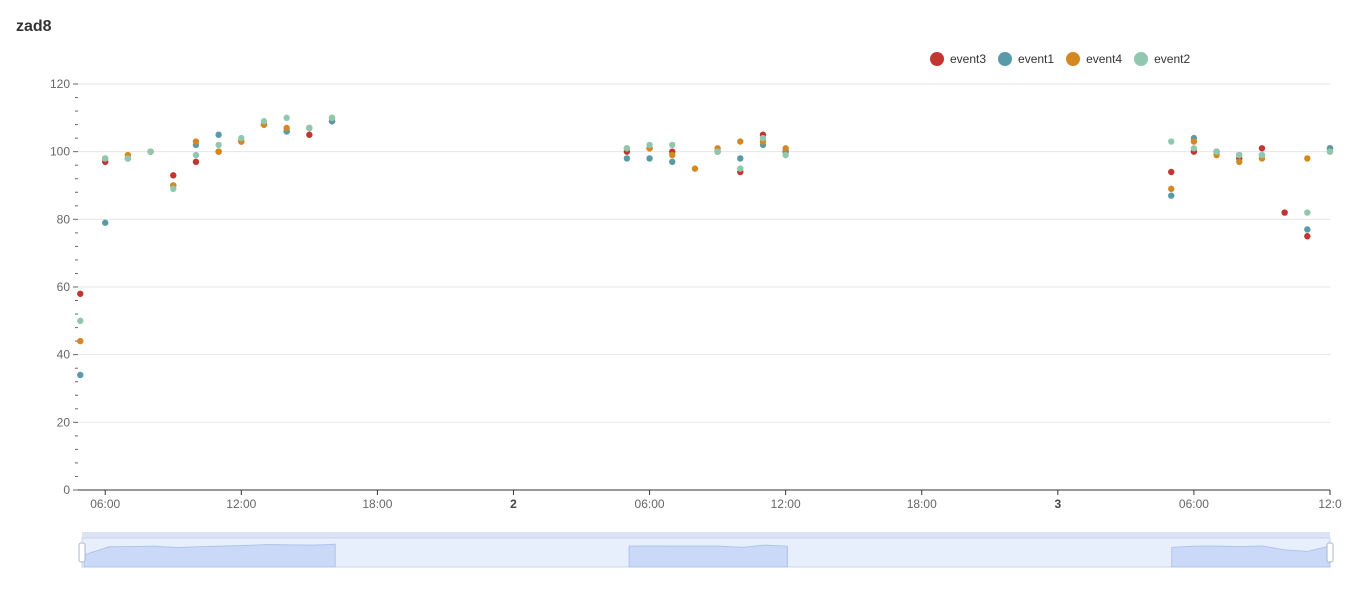 This screenshot has height=604, width=1348. What do you see at coordinates (64, 219) in the screenshot?
I see `y-tick-label: 80` at bounding box center [64, 219].